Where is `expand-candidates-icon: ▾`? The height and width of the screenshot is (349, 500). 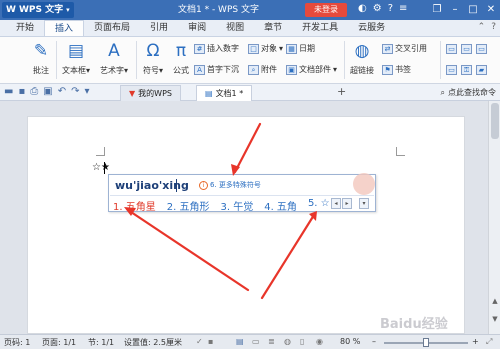
expand-candidates-icon: ▾ is located at coordinates (364, 203).